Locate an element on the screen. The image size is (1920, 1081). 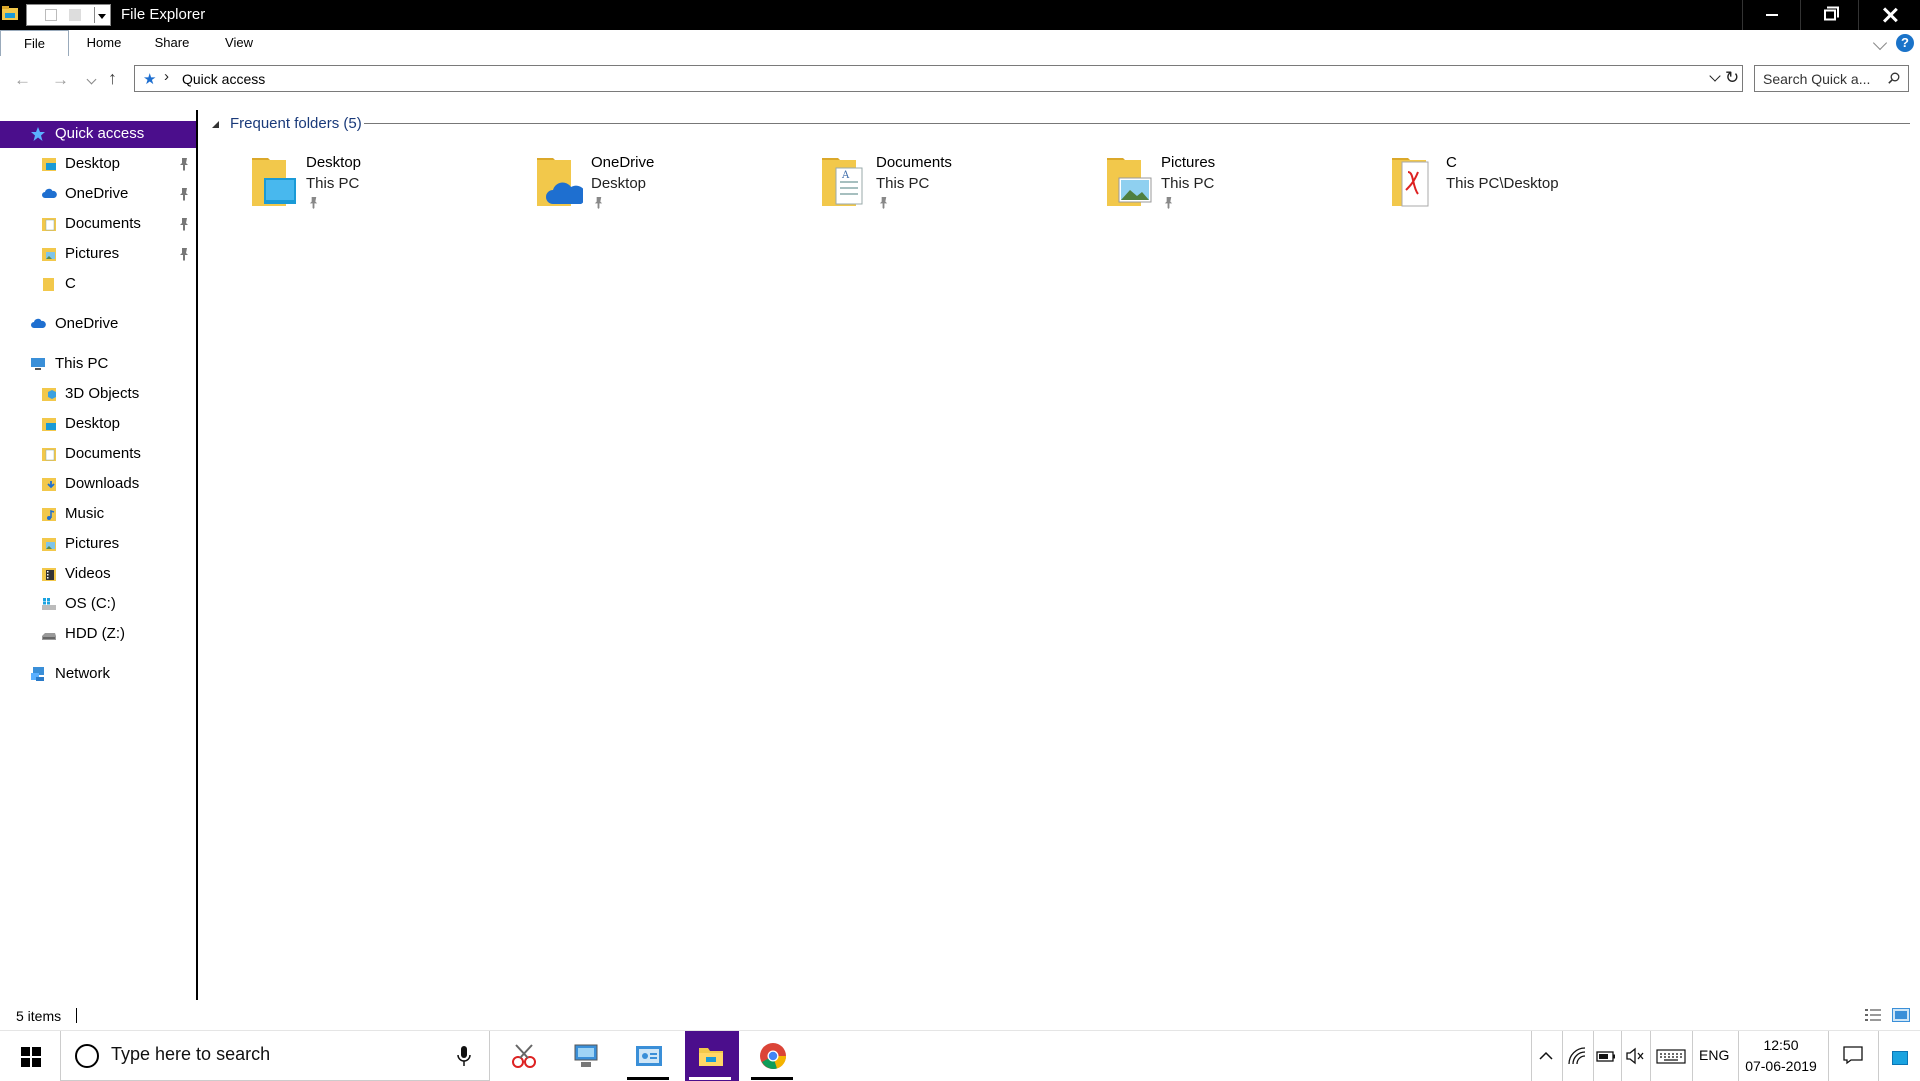
sidebar-item-pictures: Pictures is located at coordinates (98, 254).